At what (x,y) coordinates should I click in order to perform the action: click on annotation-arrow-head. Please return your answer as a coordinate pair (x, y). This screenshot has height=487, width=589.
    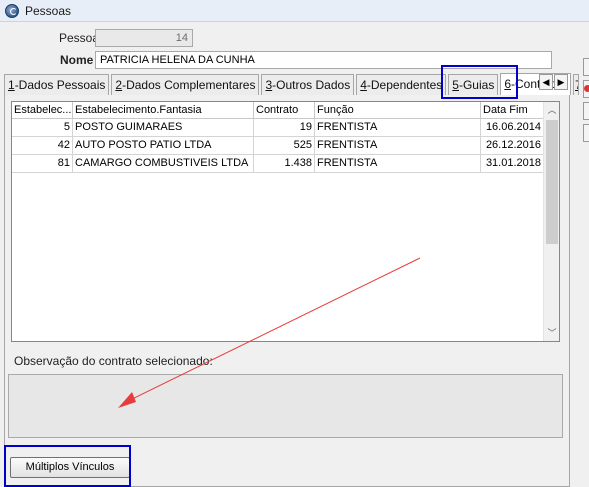
    Looking at the image, I should click on (127, 400).